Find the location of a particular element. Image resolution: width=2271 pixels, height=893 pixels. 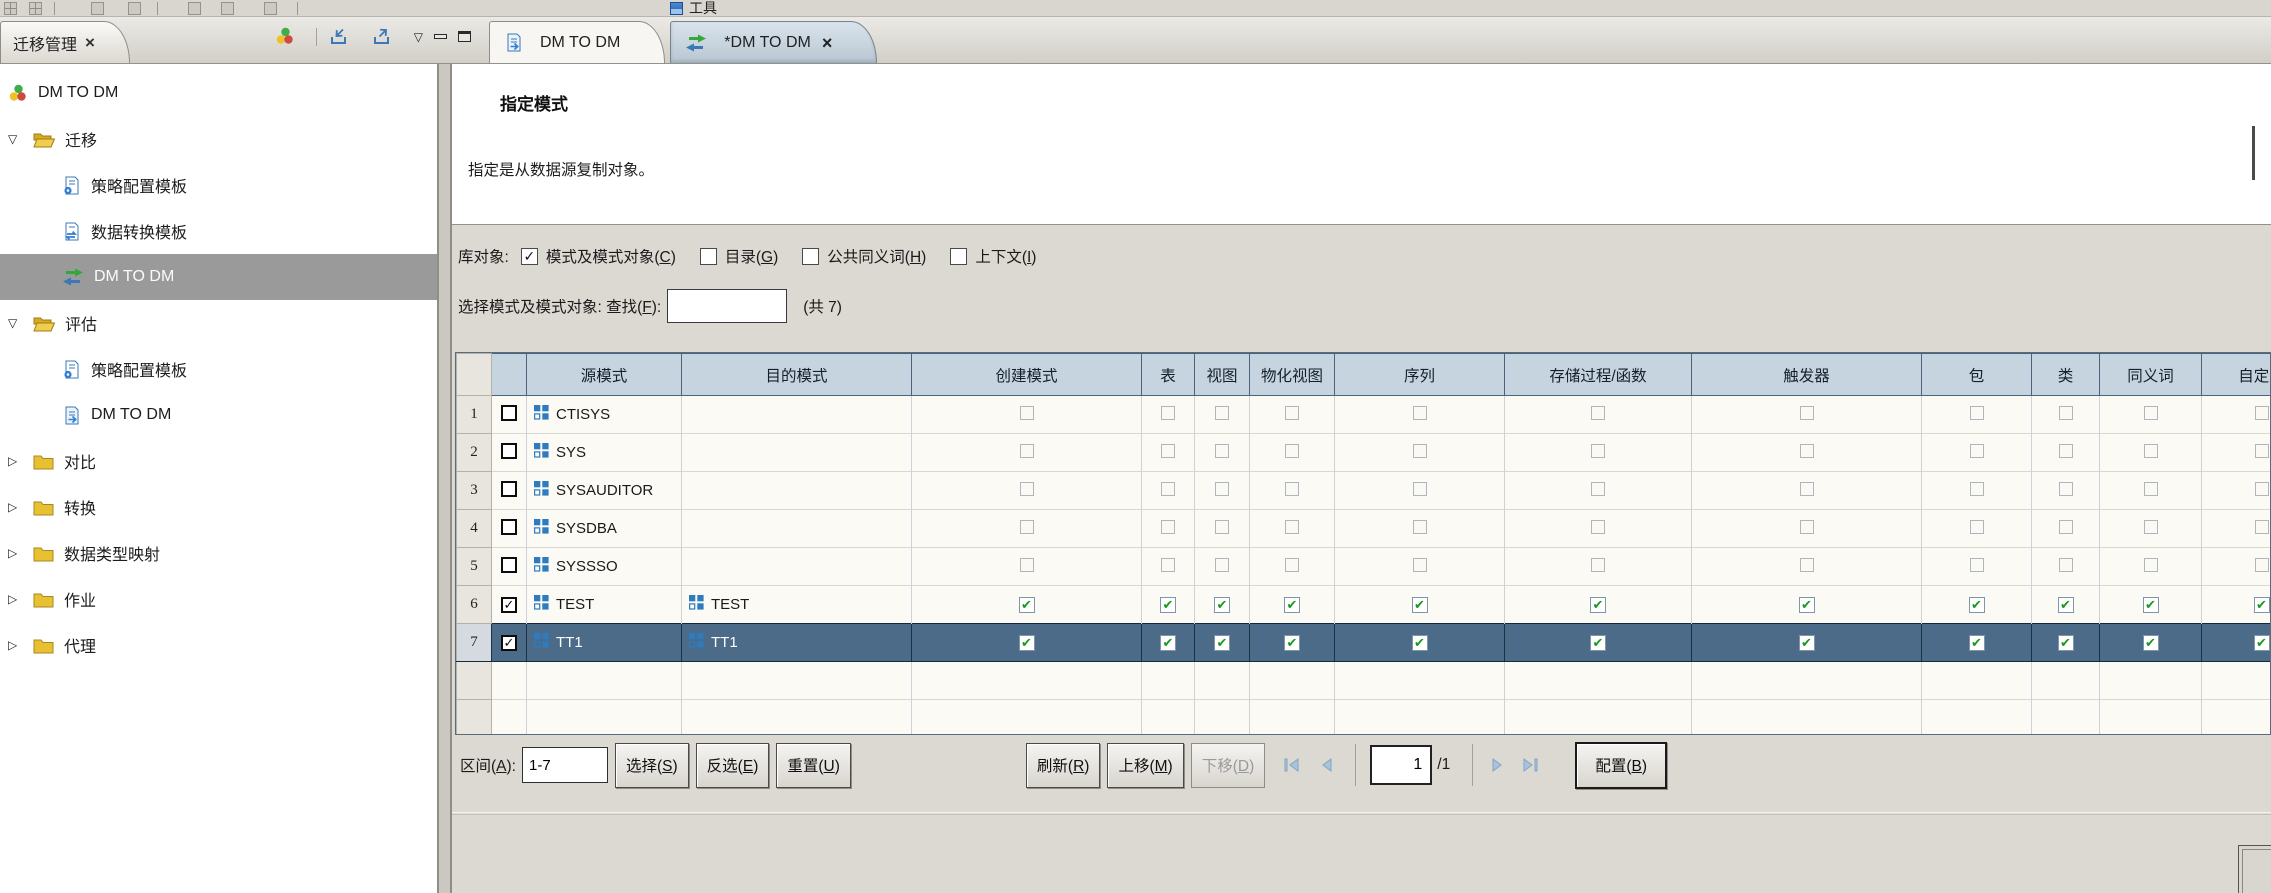

table-row: 6 ✓ TEST TEST ✔ ✔ ✔ ✔ ✔ ✔ ✔ ✔ ✔ ✔ ✔ is located at coordinates (1363, 604).